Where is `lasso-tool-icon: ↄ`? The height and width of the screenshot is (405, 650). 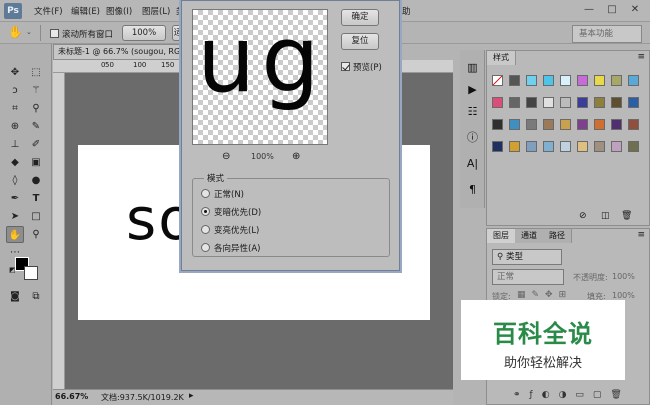 lasso-tool-icon: ↄ is located at coordinates (15, 90).